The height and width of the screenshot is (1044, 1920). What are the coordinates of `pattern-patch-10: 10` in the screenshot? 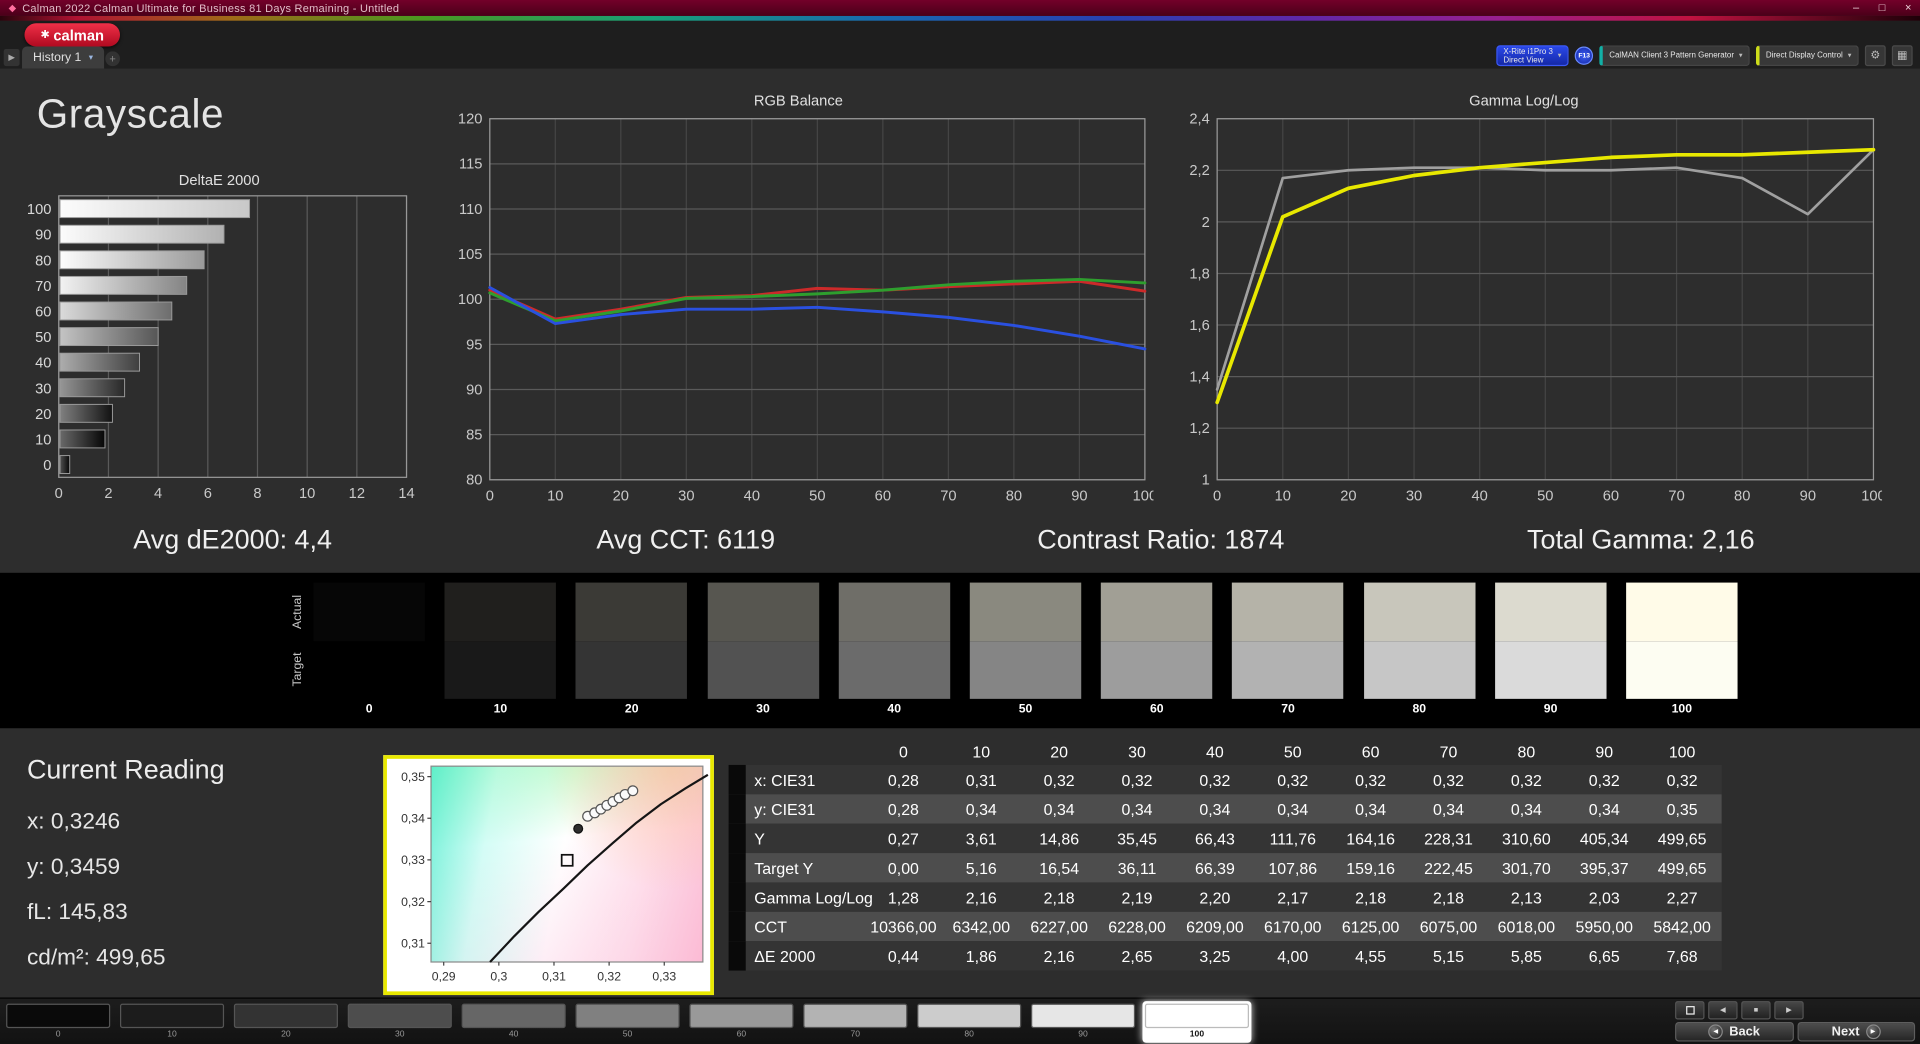 It's located at (172, 1022).